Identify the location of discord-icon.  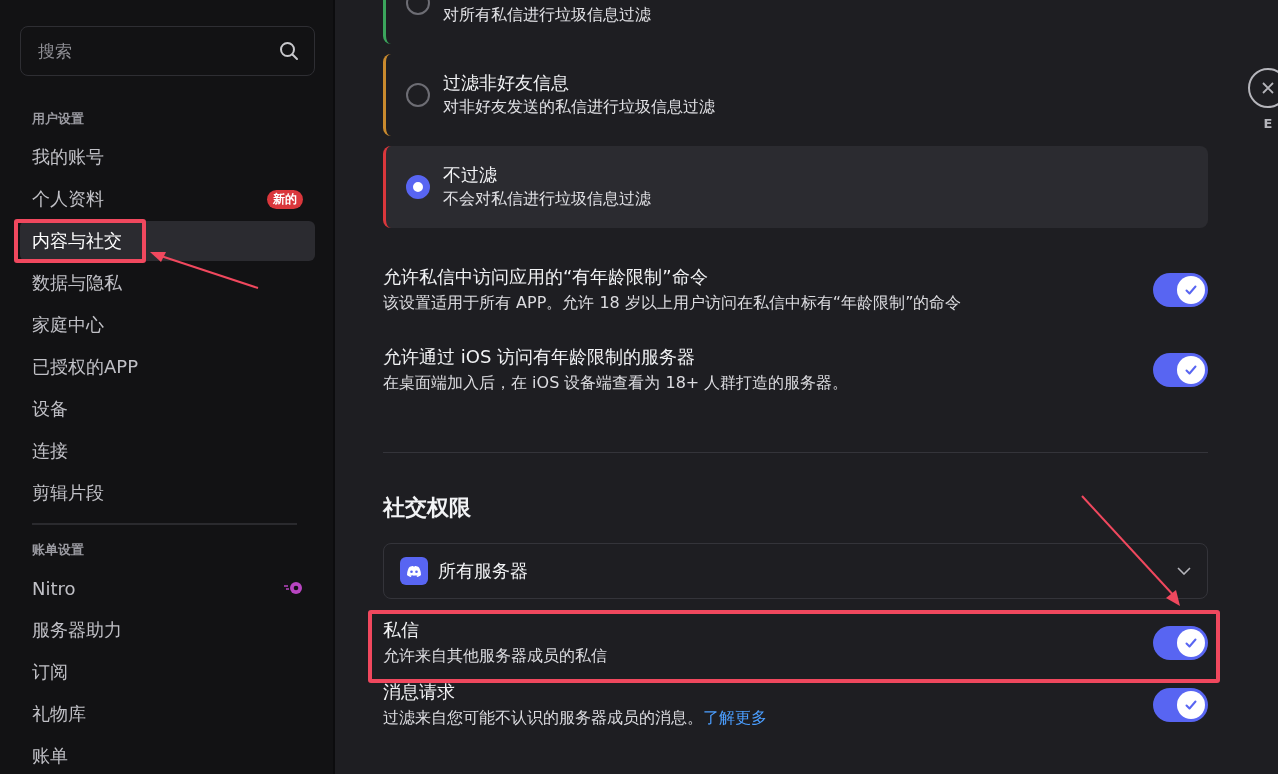
(414, 571).